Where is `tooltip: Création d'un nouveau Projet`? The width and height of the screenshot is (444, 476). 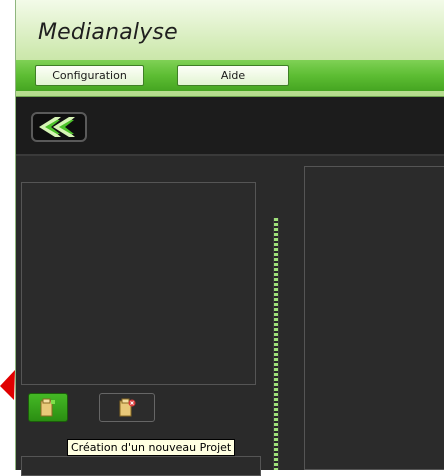 tooltip: Création d'un nouveau Projet is located at coordinates (151, 447).